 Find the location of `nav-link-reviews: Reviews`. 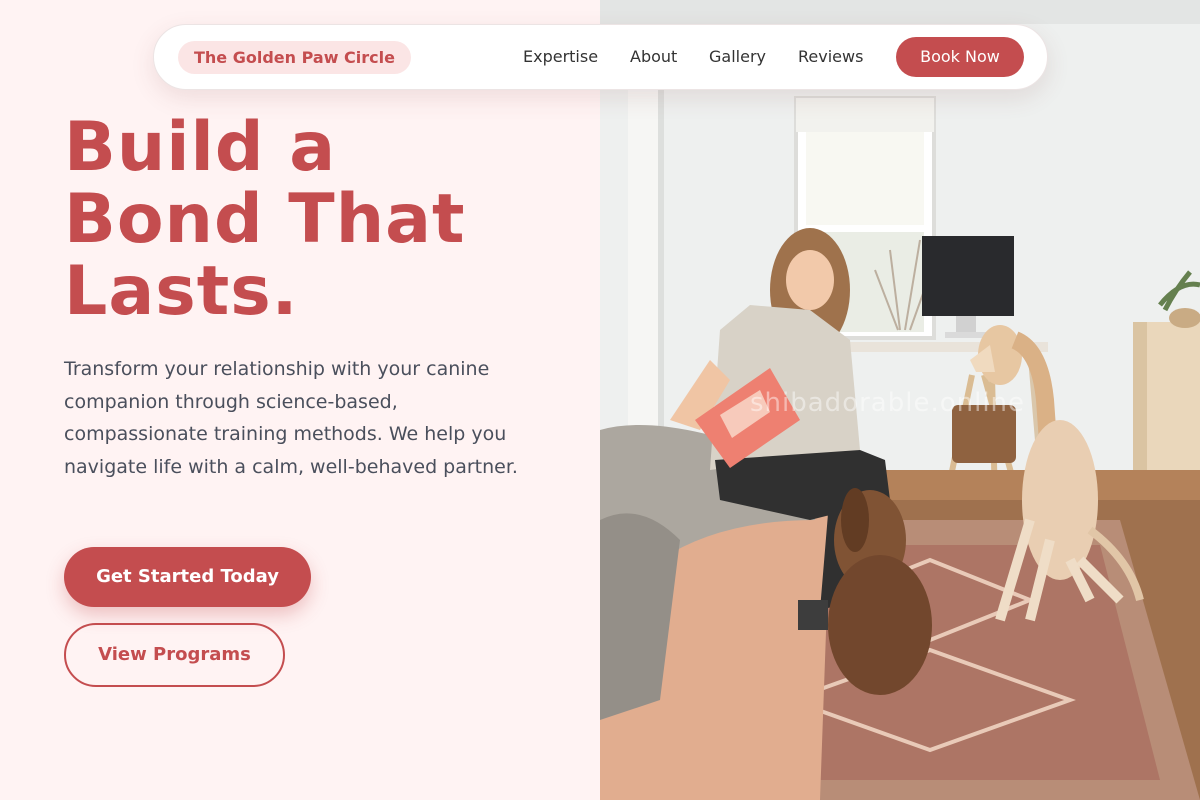

nav-link-reviews: Reviews is located at coordinates (830, 57).